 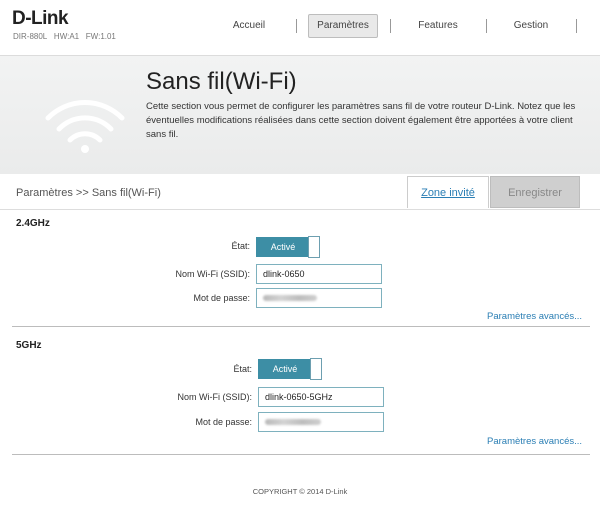 What do you see at coordinates (100, 36) in the screenshot?
I see `firmware-version: FW:1.01` at bounding box center [100, 36].